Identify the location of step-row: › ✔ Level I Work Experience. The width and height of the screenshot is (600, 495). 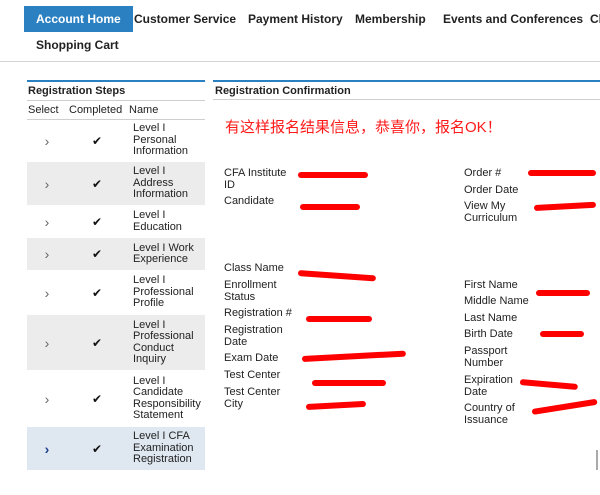
(116, 254).